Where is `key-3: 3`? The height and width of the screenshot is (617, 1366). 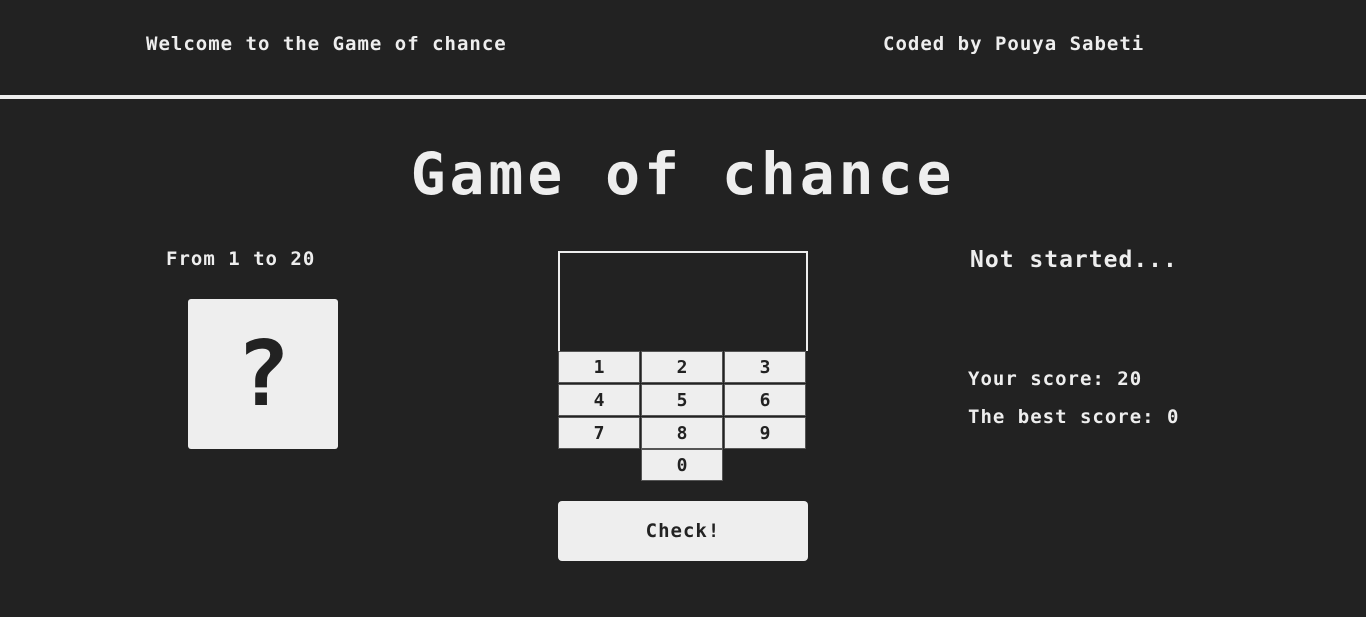
key-3: 3 is located at coordinates (765, 367).